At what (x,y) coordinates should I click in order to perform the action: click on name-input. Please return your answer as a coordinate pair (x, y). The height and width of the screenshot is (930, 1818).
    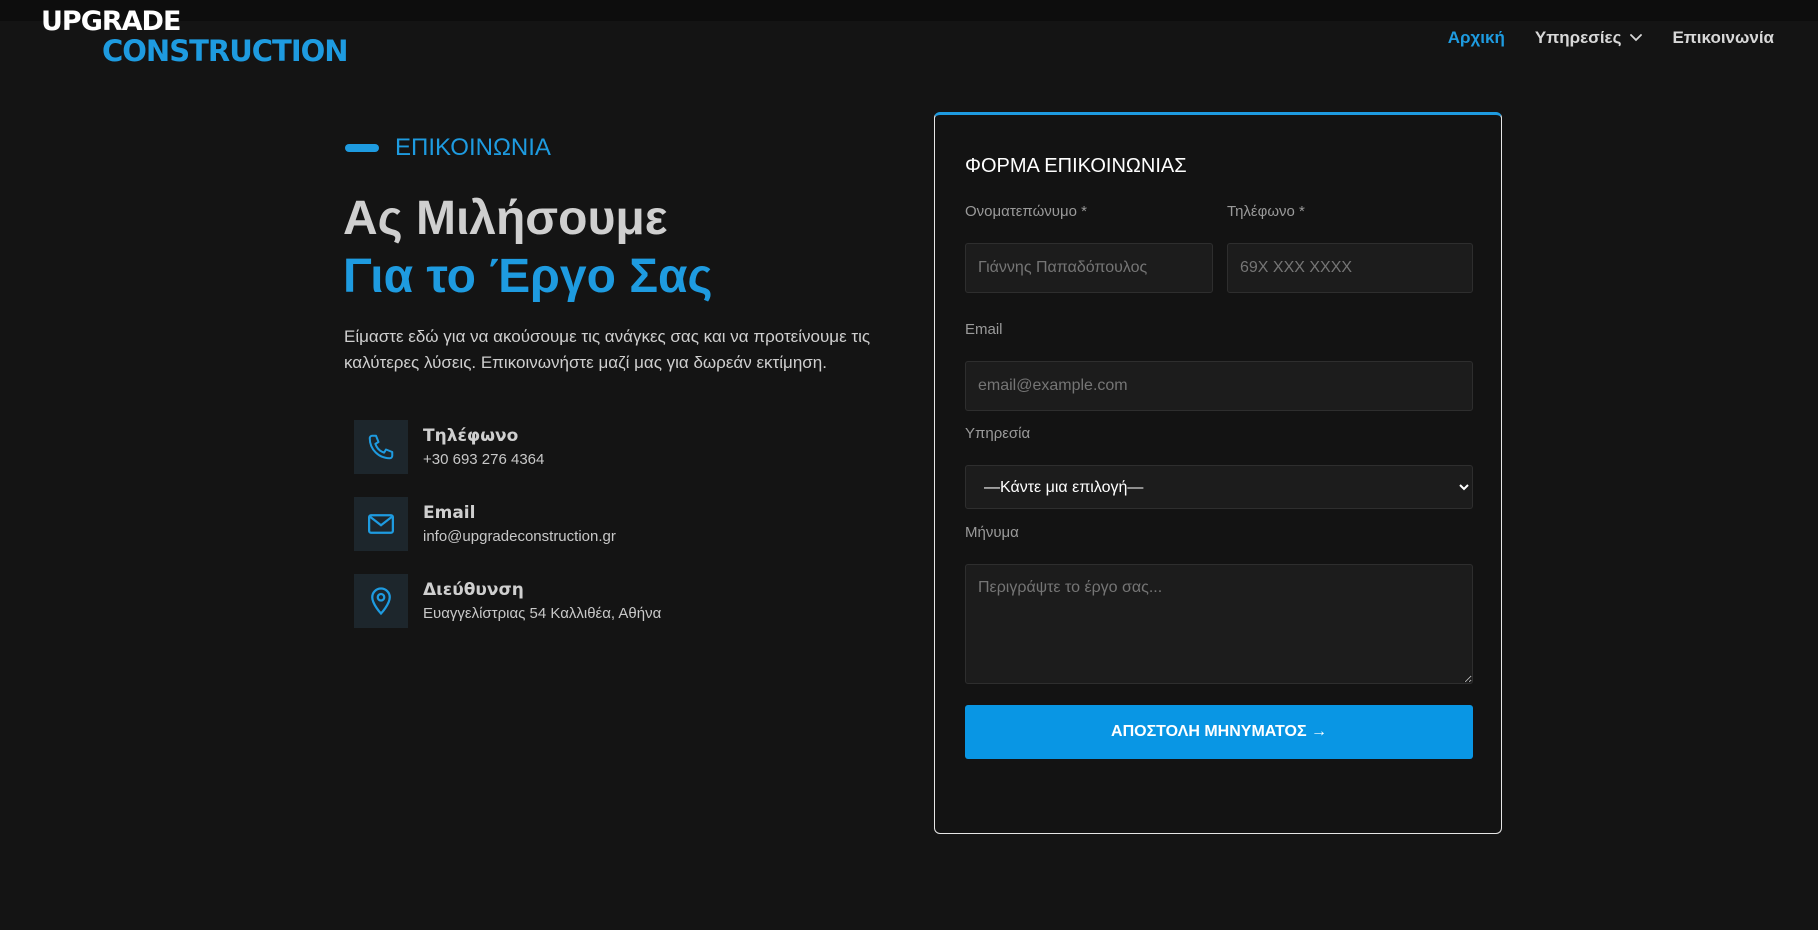
    Looking at the image, I should click on (1089, 268).